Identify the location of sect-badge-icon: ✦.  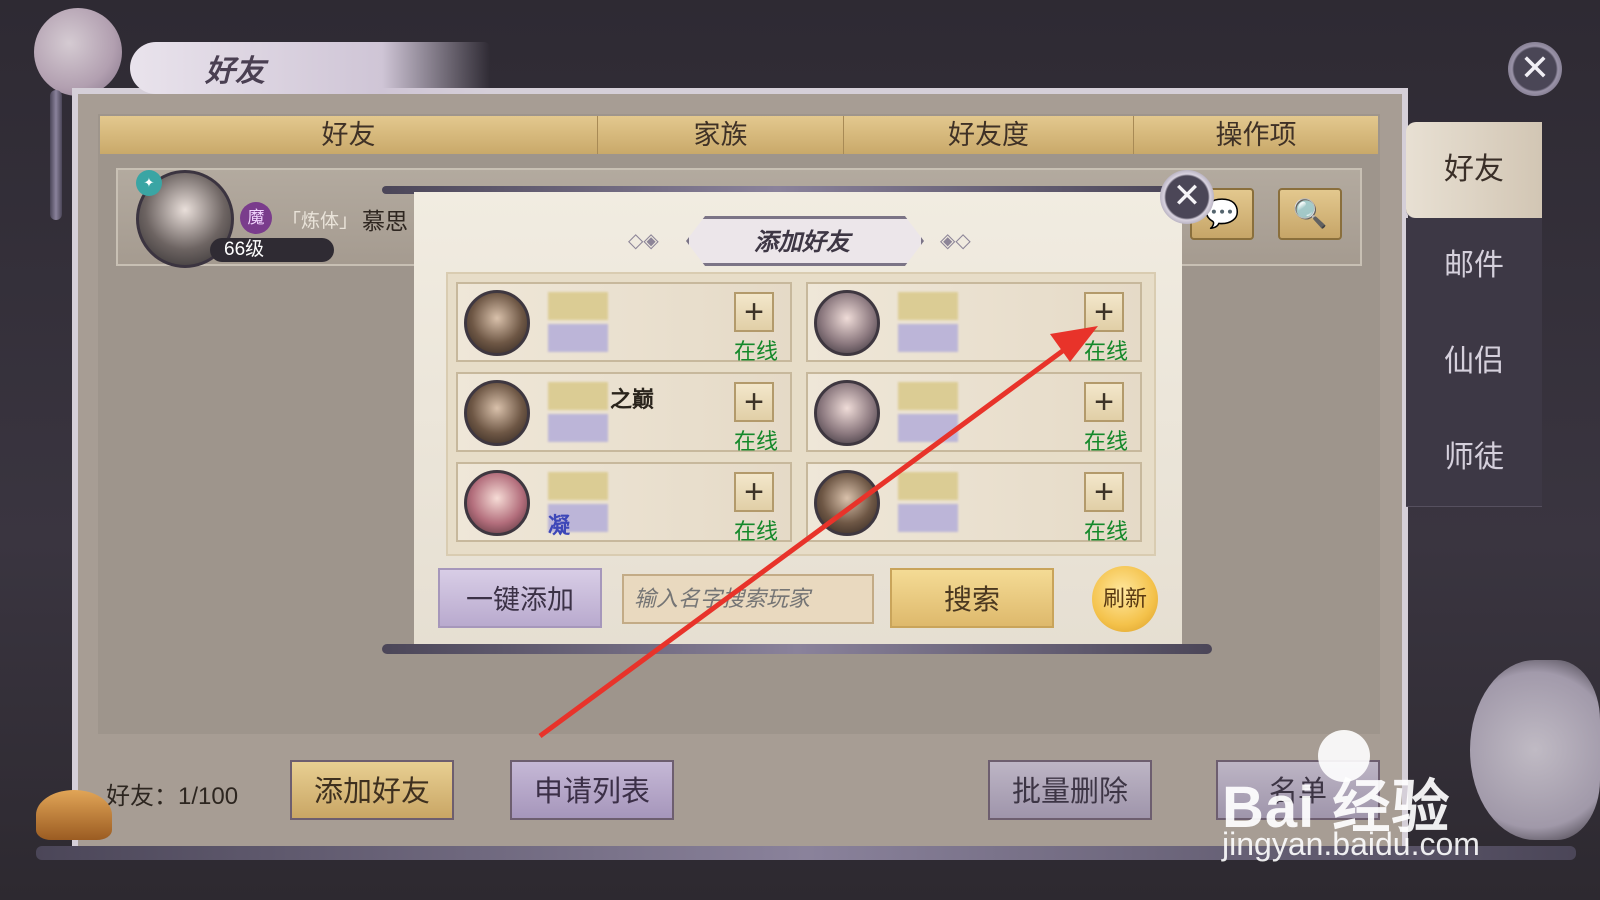
(149, 183).